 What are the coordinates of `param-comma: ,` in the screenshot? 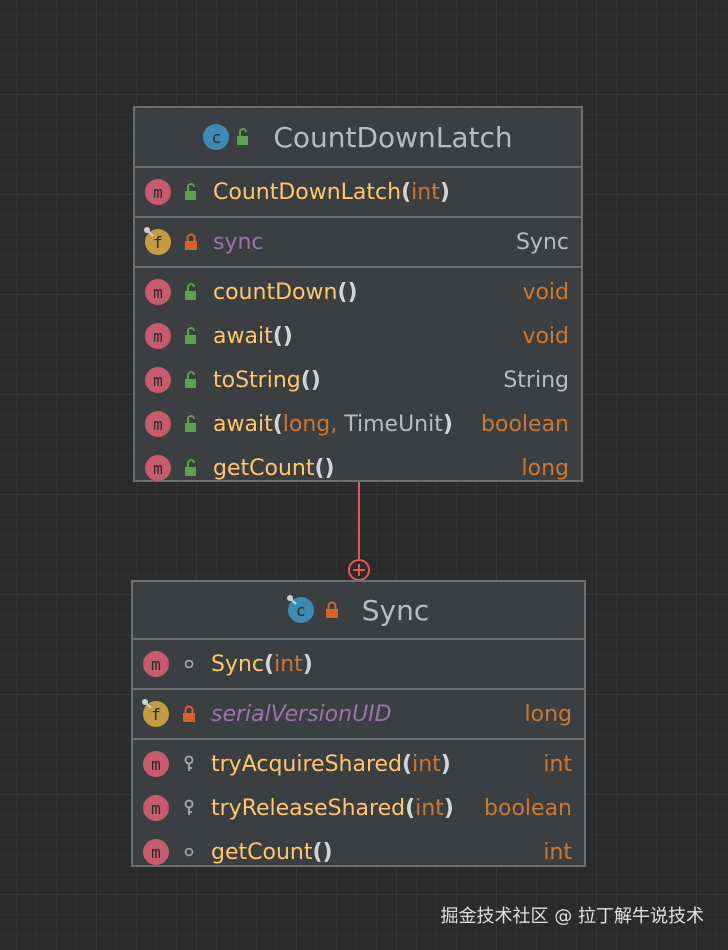 It's located at (334, 424).